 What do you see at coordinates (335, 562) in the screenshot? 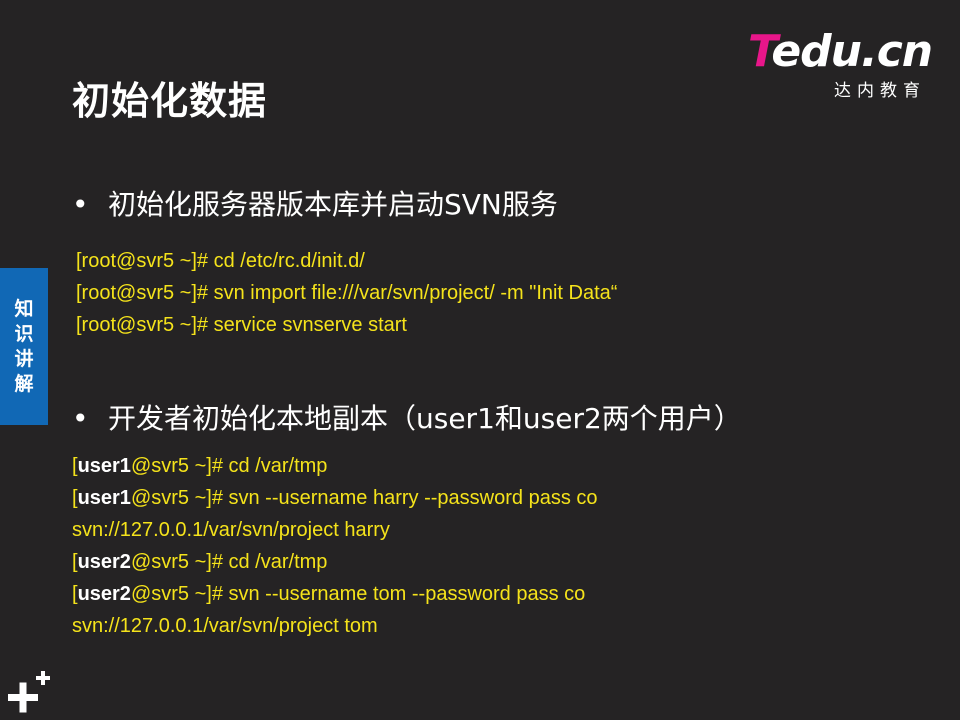
I see `code-line: [user2@svr5 ~]# cd /var/tmp` at bounding box center [335, 562].